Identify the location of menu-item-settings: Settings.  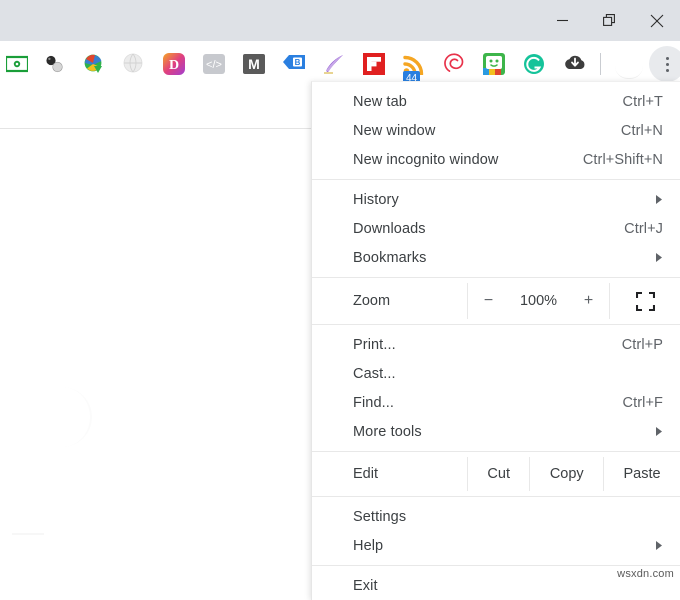
(496, 516).